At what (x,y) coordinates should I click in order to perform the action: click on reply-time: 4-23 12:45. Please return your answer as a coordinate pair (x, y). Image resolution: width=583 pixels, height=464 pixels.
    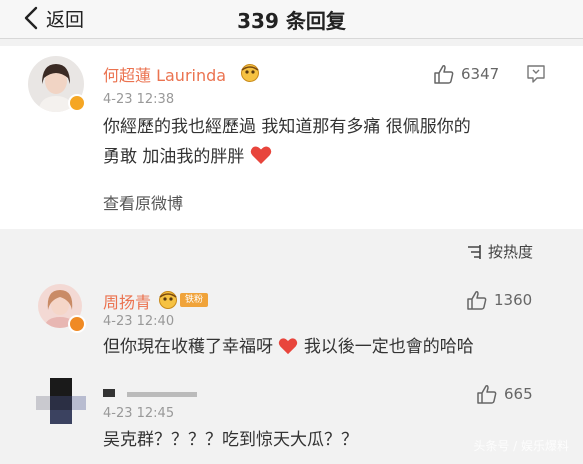
    Looking at the image, I should click on (139, 413).